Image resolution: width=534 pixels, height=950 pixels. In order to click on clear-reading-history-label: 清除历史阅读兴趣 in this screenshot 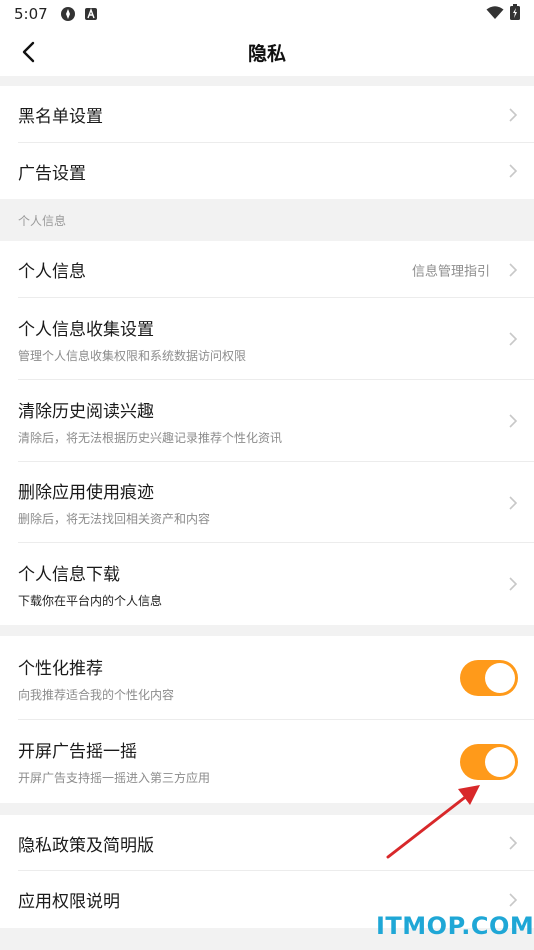, I will do `click(86, 411)`.